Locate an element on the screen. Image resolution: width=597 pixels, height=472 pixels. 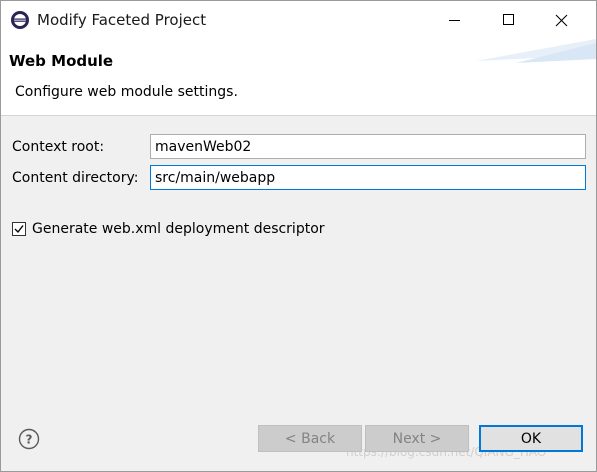
maximize-button is located at coordinates (508, 20).